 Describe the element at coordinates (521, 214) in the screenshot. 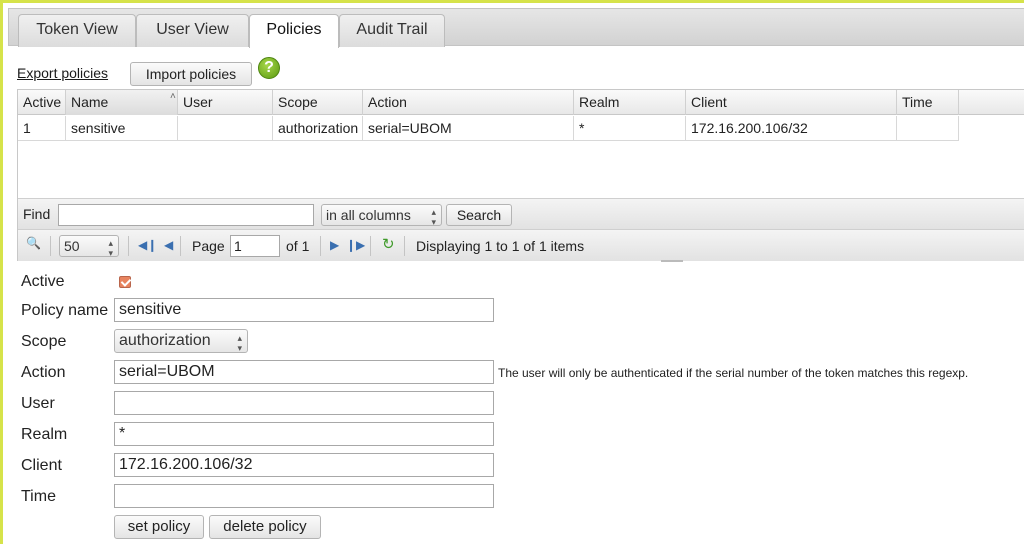

I see `find-bar: Find in all columns ▴ ▾ Search` at that location.